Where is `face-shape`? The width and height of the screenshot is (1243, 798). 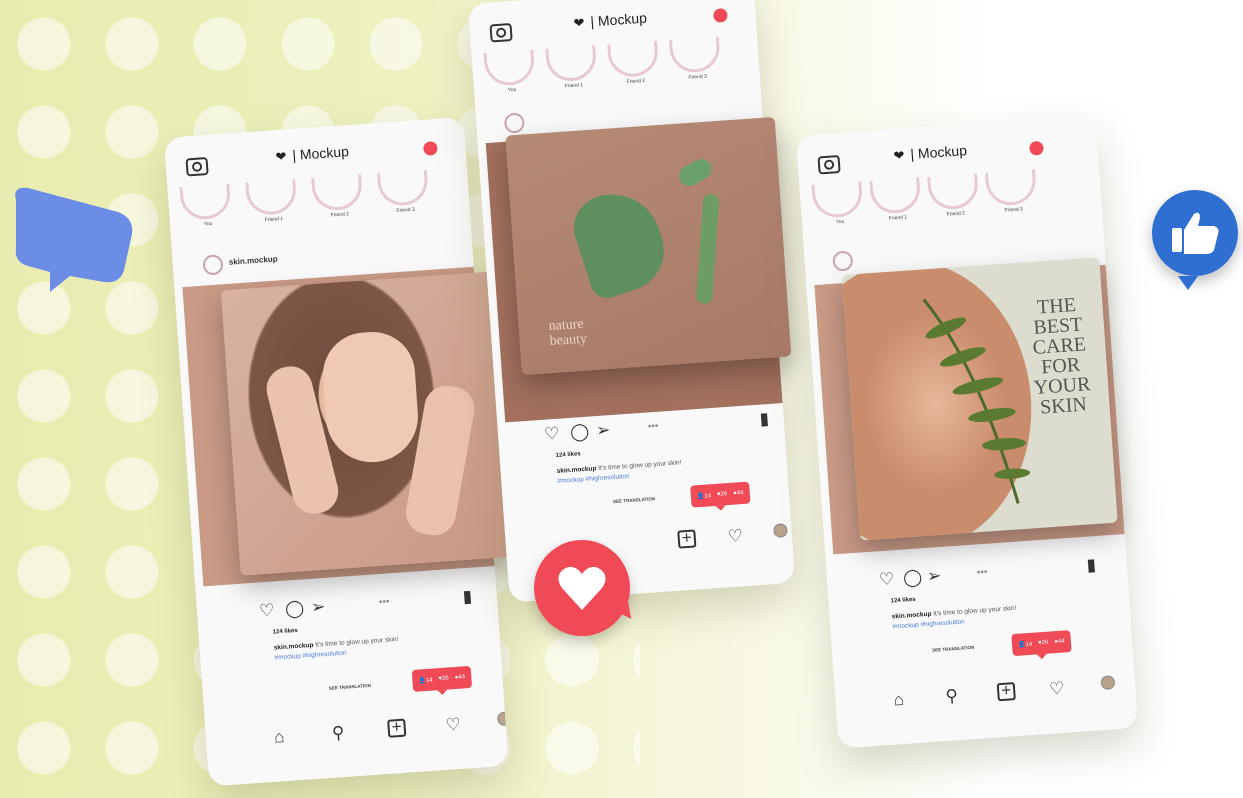
face-shape is located at coordinates (371, 397).